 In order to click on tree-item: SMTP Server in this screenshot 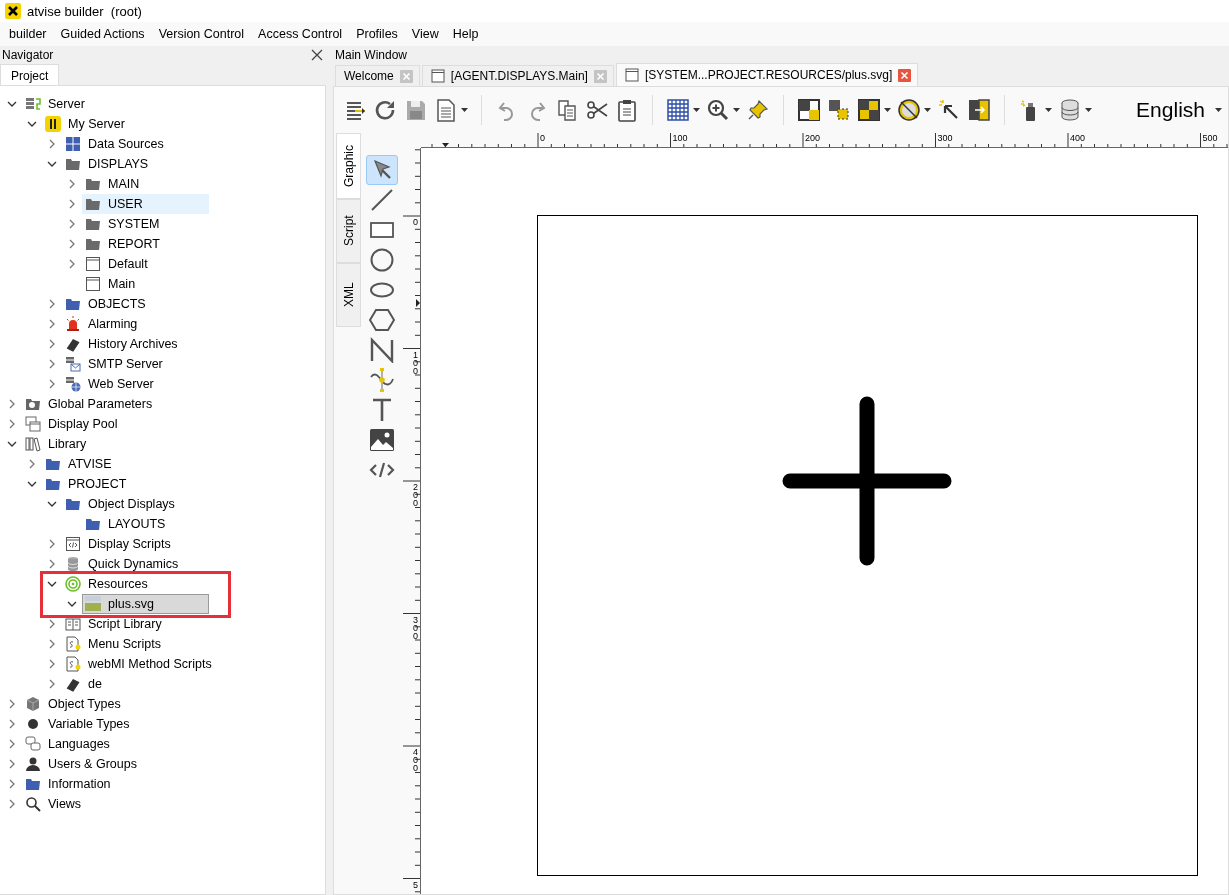, I will do `click(125, 364)`.